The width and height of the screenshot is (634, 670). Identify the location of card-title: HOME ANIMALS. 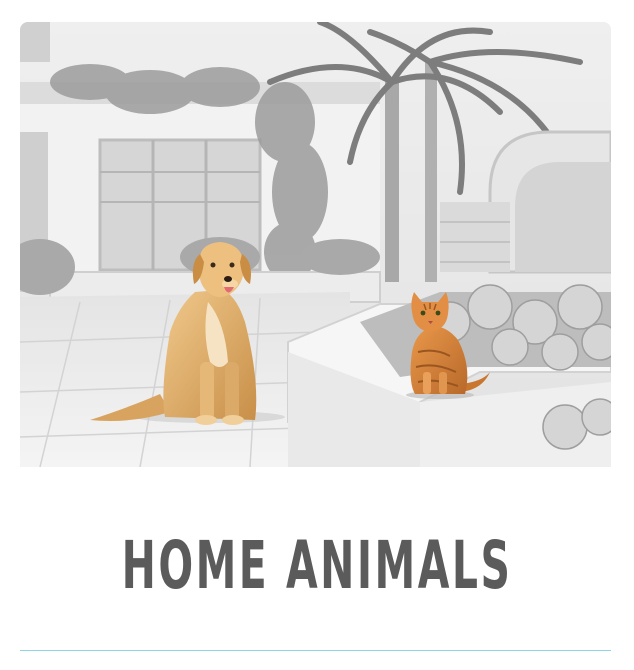
(316, 566).